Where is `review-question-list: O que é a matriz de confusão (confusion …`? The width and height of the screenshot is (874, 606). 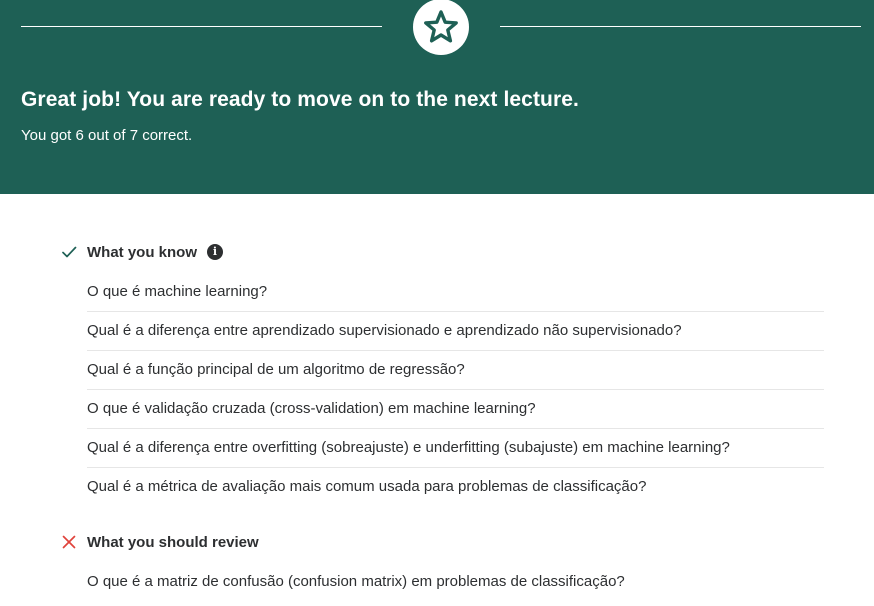 review-question-list: O que é a matriz de confusão (confusion … is located at coordinates (455, 582).